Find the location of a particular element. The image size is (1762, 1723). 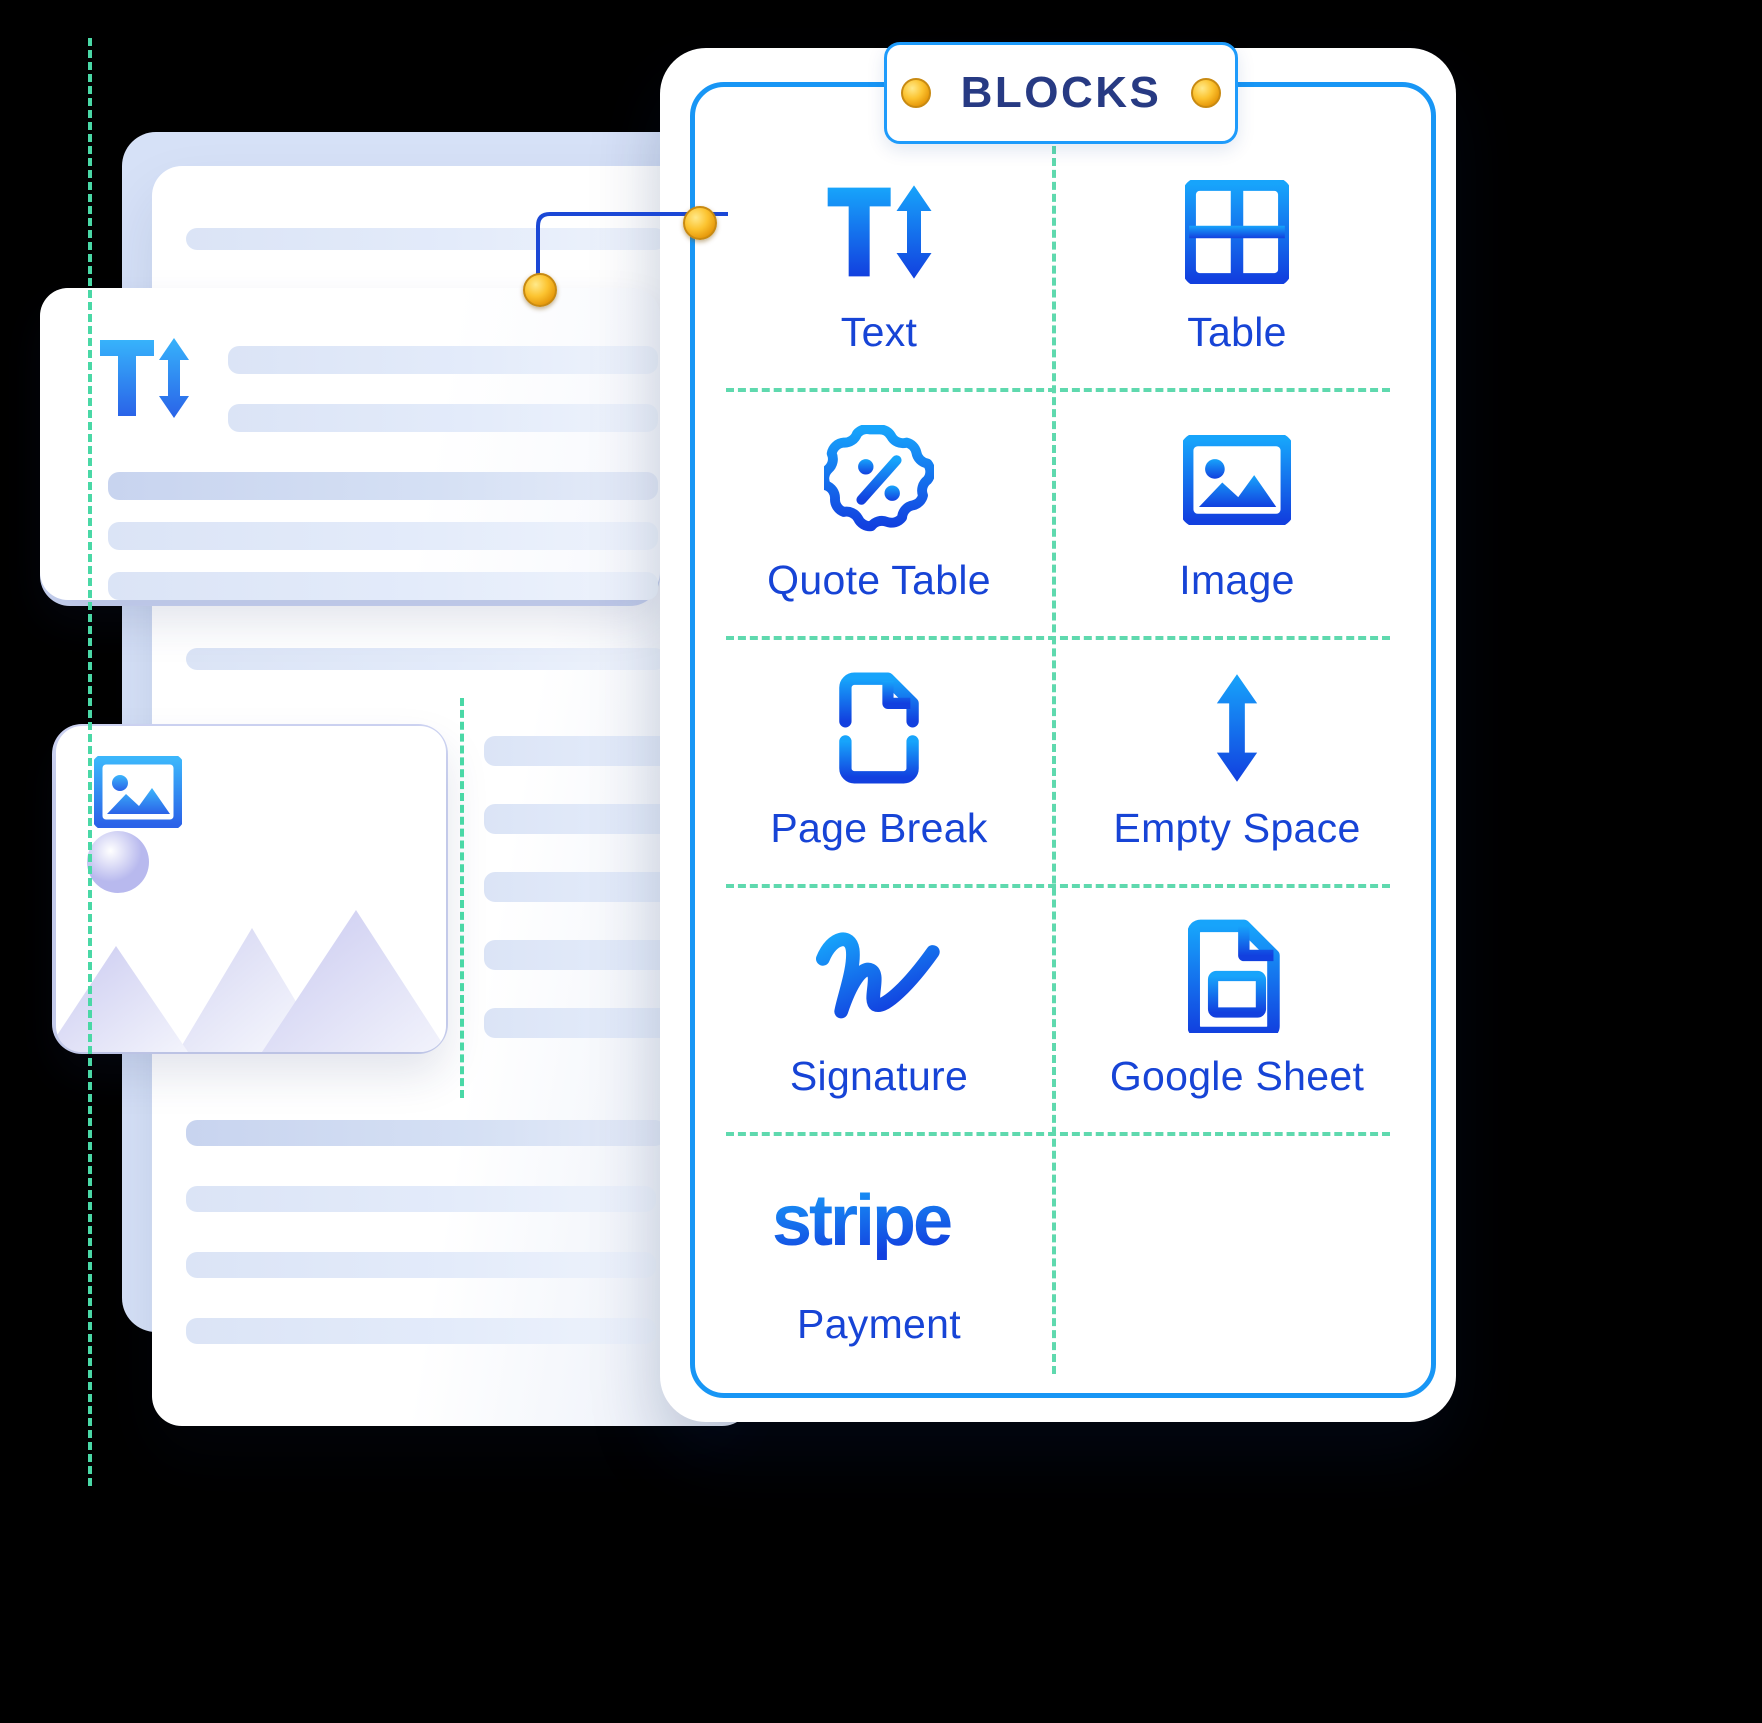

table-grid-icon is located at coordinates (1237, 232).